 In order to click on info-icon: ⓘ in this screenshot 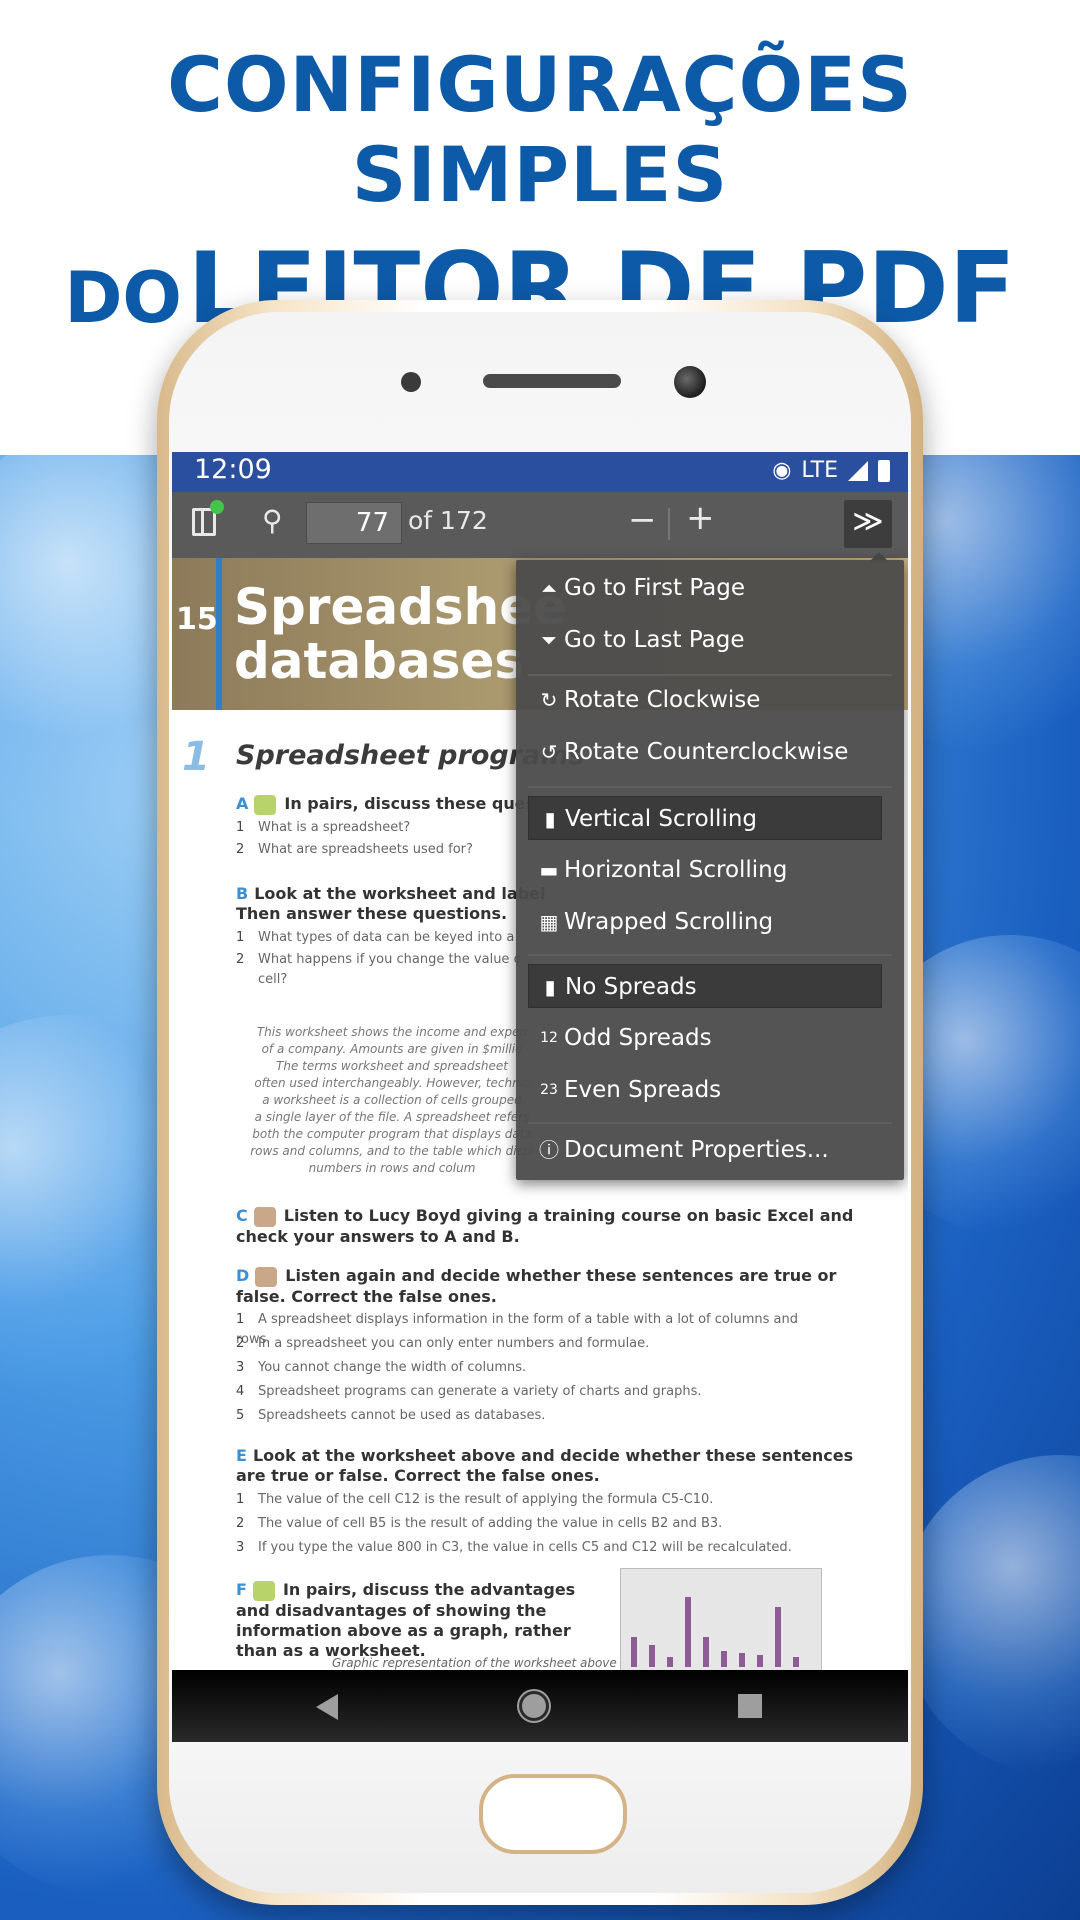, I will do `click(549, 1150)`.